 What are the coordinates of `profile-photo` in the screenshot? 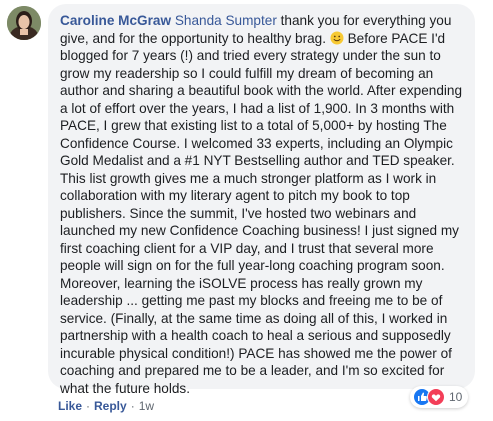 It's located at (24, 23).